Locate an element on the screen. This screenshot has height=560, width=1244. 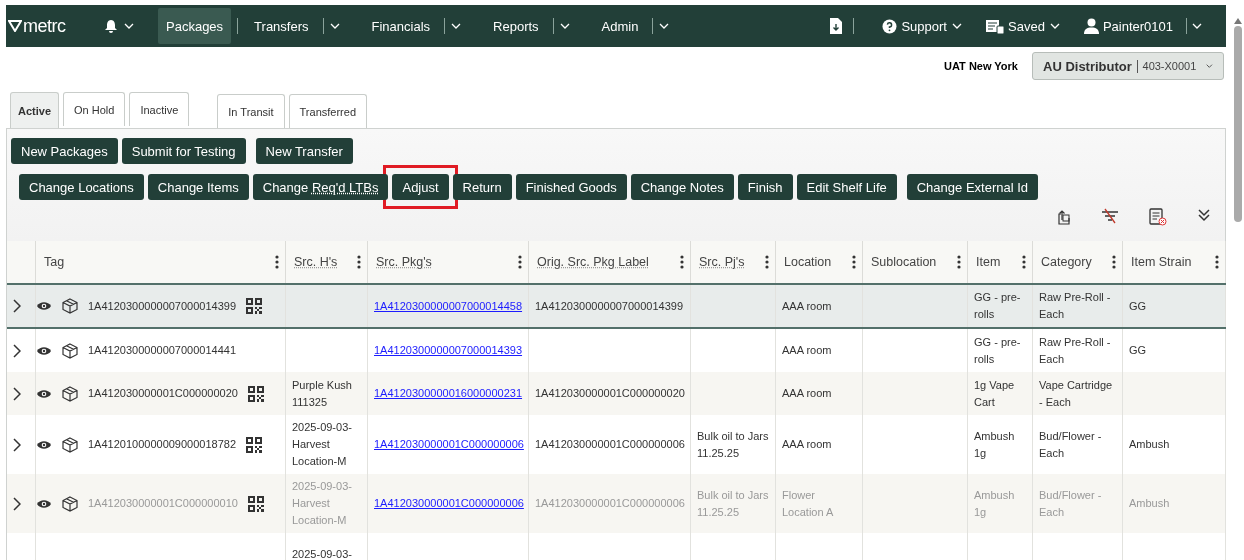
logo-text: metrc is located at coordinates (44, 26).